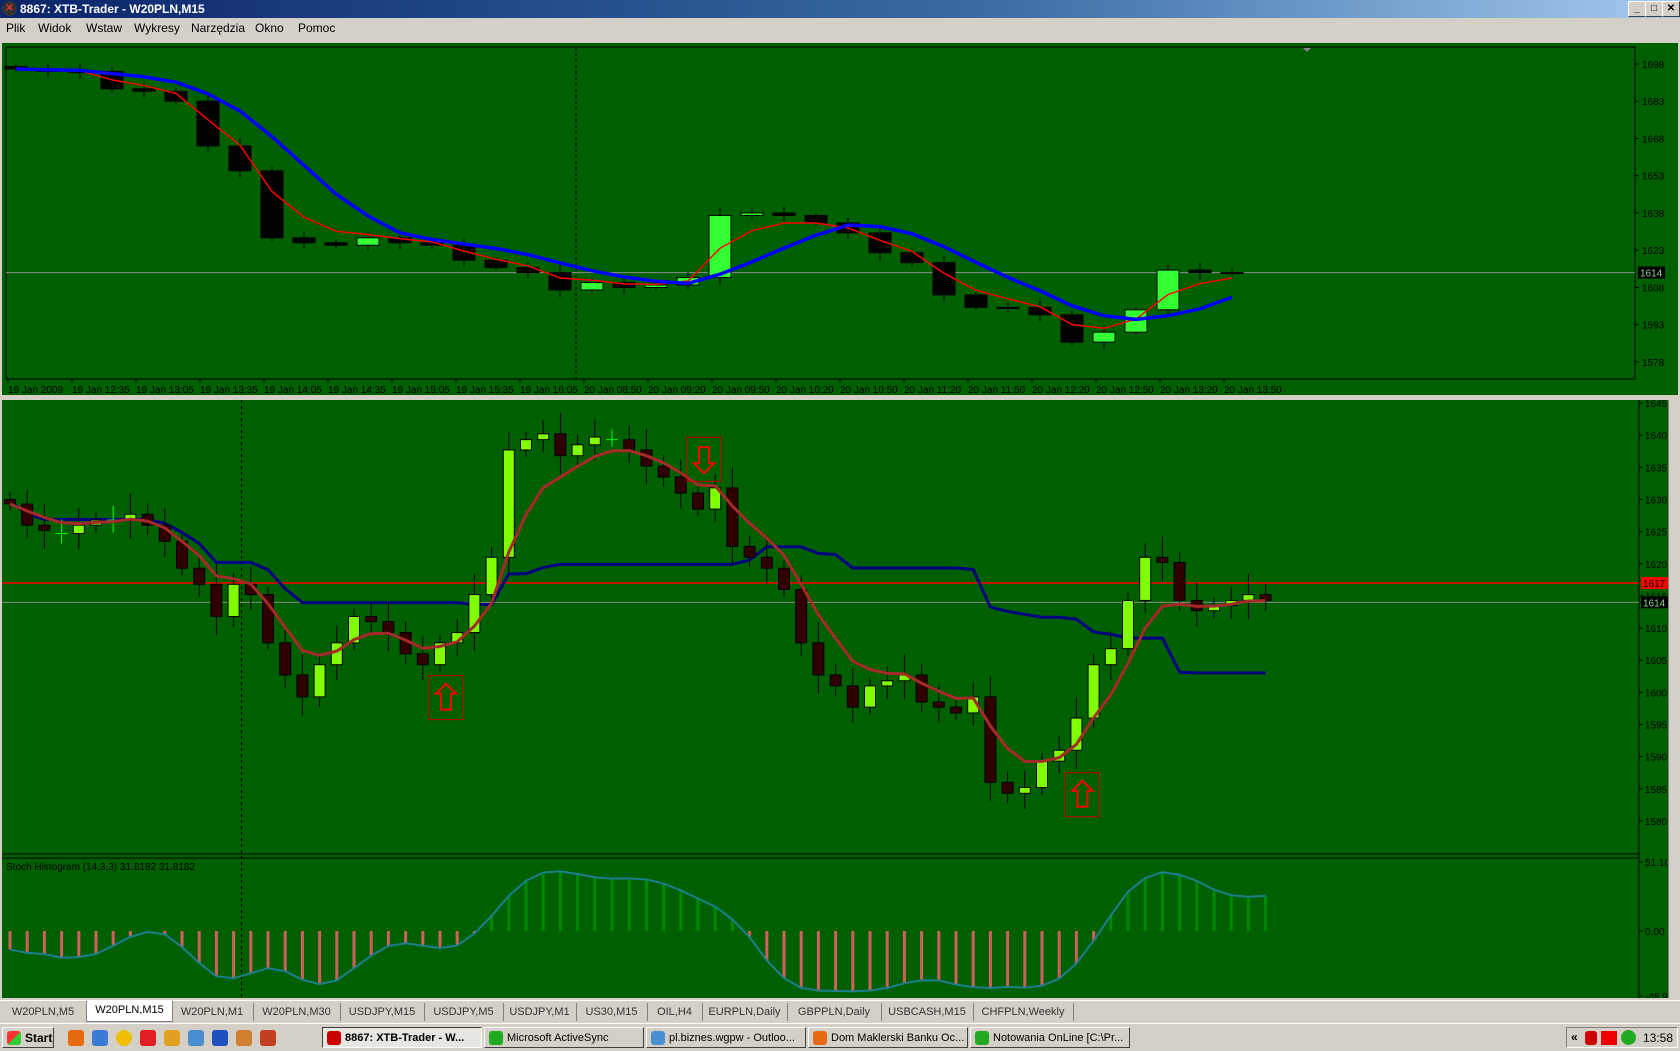  I want to click on y-tick-label: 1593, so click(1653, 326).